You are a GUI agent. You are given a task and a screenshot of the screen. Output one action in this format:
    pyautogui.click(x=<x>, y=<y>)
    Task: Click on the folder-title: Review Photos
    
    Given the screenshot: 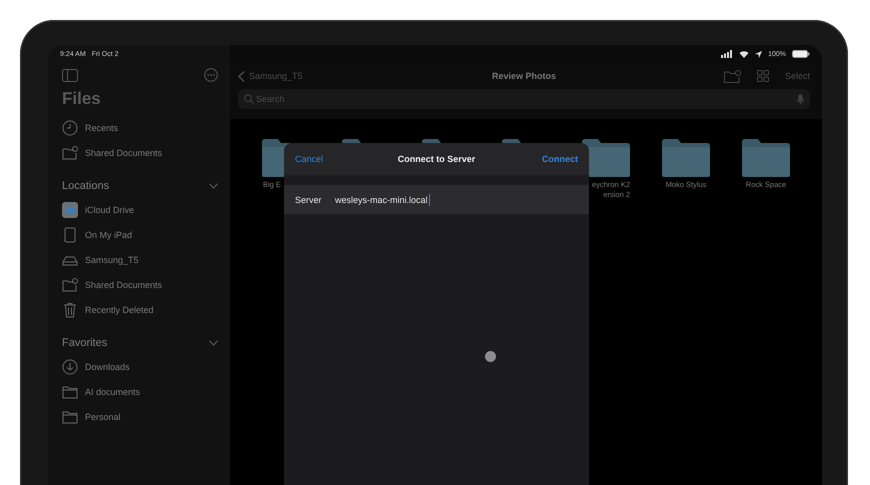 What is the action you would take?
    pyautogui.click(x=524, y=76)
    